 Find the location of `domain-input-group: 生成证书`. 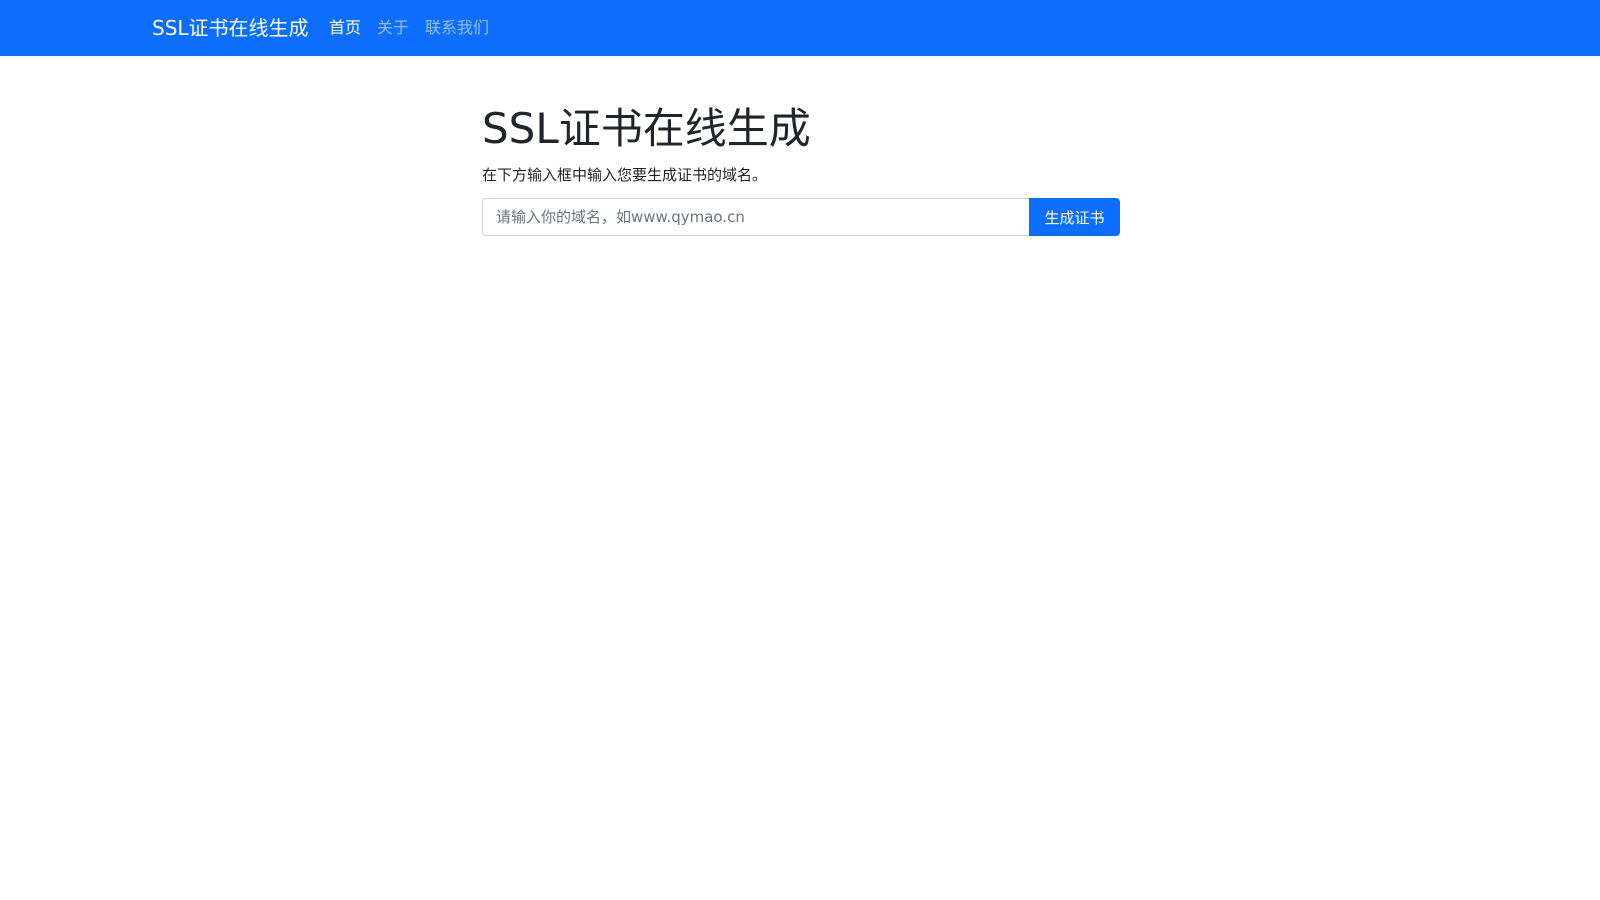

domain-input-group: 生成证书 is located at coordinates (801, 217).